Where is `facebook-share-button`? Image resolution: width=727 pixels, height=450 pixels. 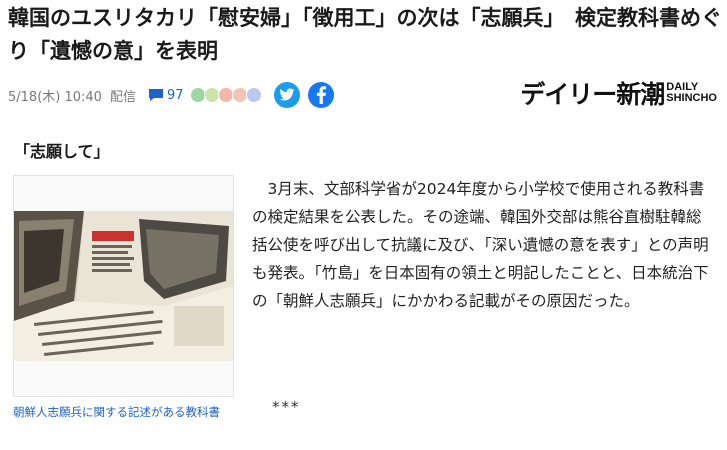
facebook-share-button is located at coordinates (320, 95).